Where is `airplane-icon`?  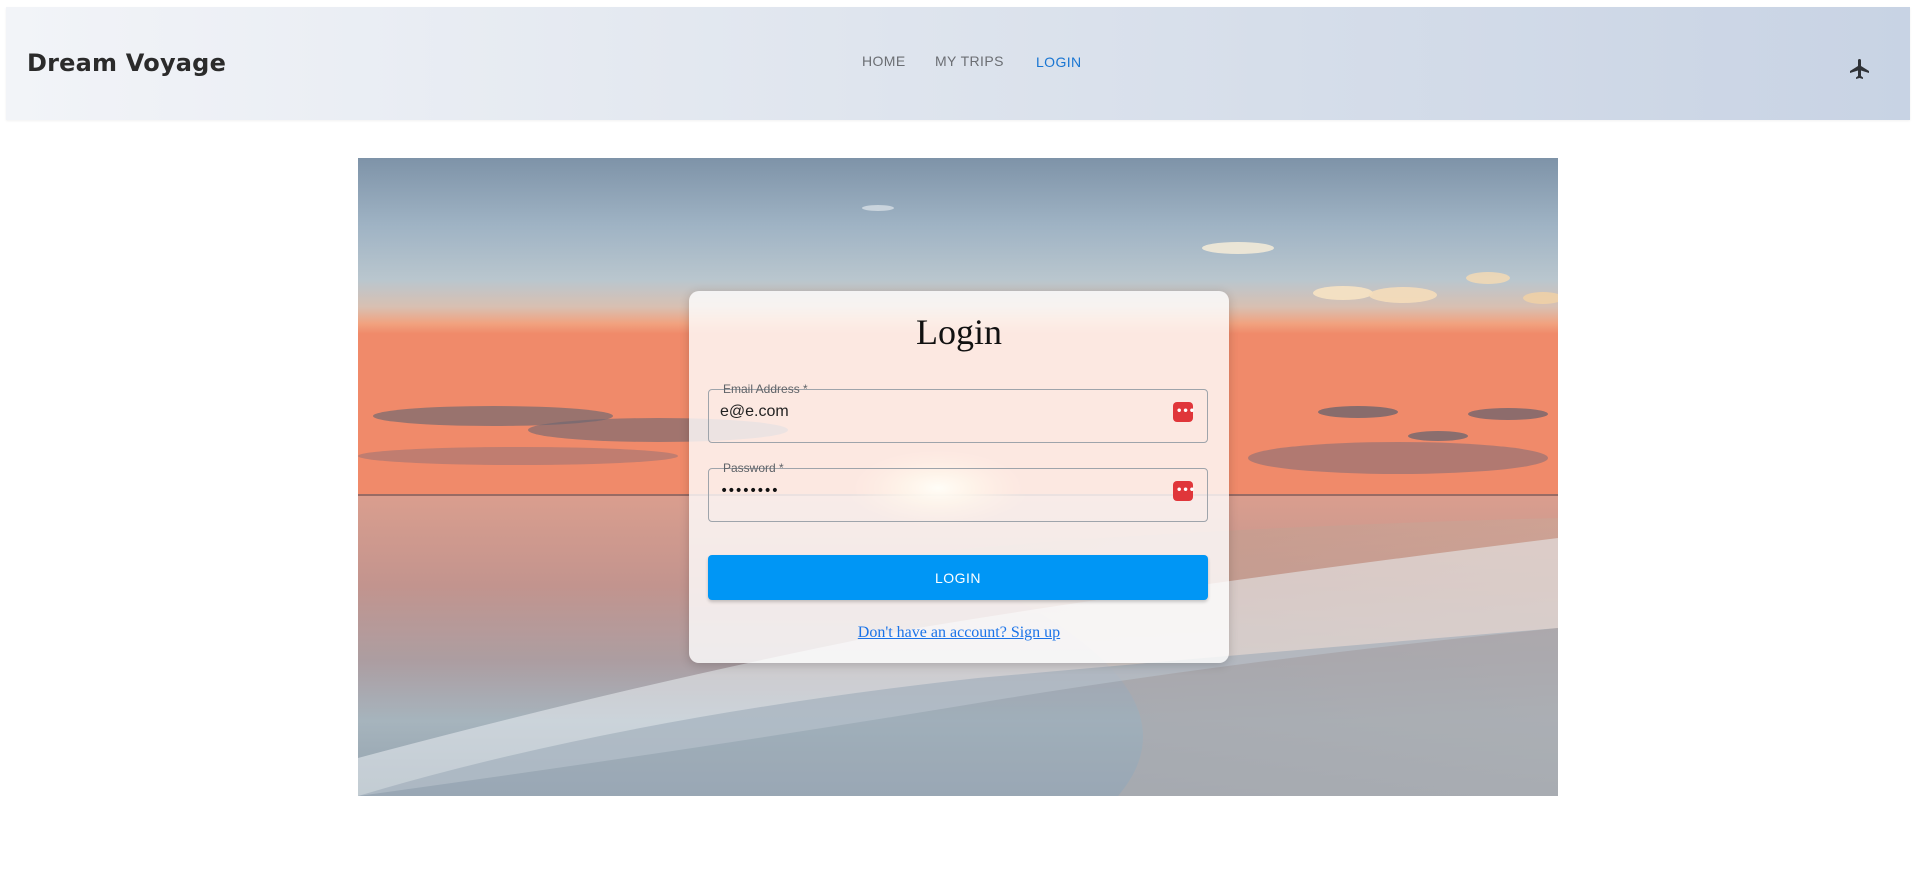 airplane-icon is located at coordinates (1860, 69).